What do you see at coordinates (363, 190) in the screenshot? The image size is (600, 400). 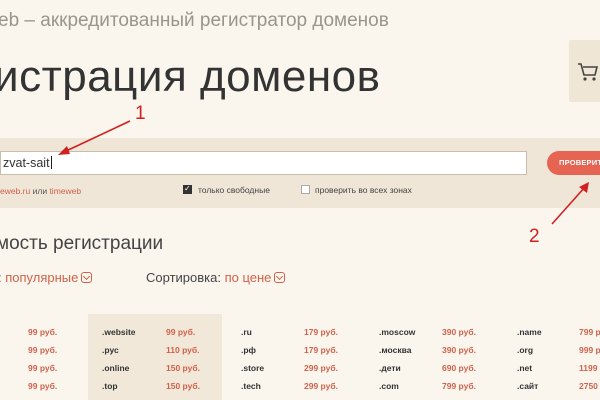 I see `all-zones-label: проверить во всех зонах` at bounding box center [363, 190].